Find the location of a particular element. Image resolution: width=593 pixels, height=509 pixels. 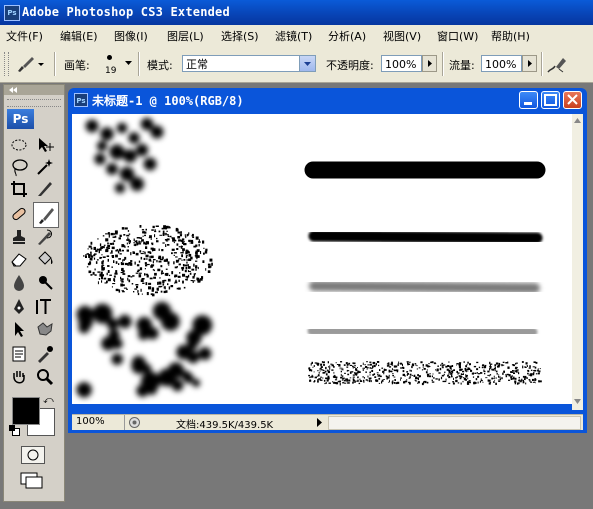

menu-view: 视图(V) is located at coordinates (402, 36).